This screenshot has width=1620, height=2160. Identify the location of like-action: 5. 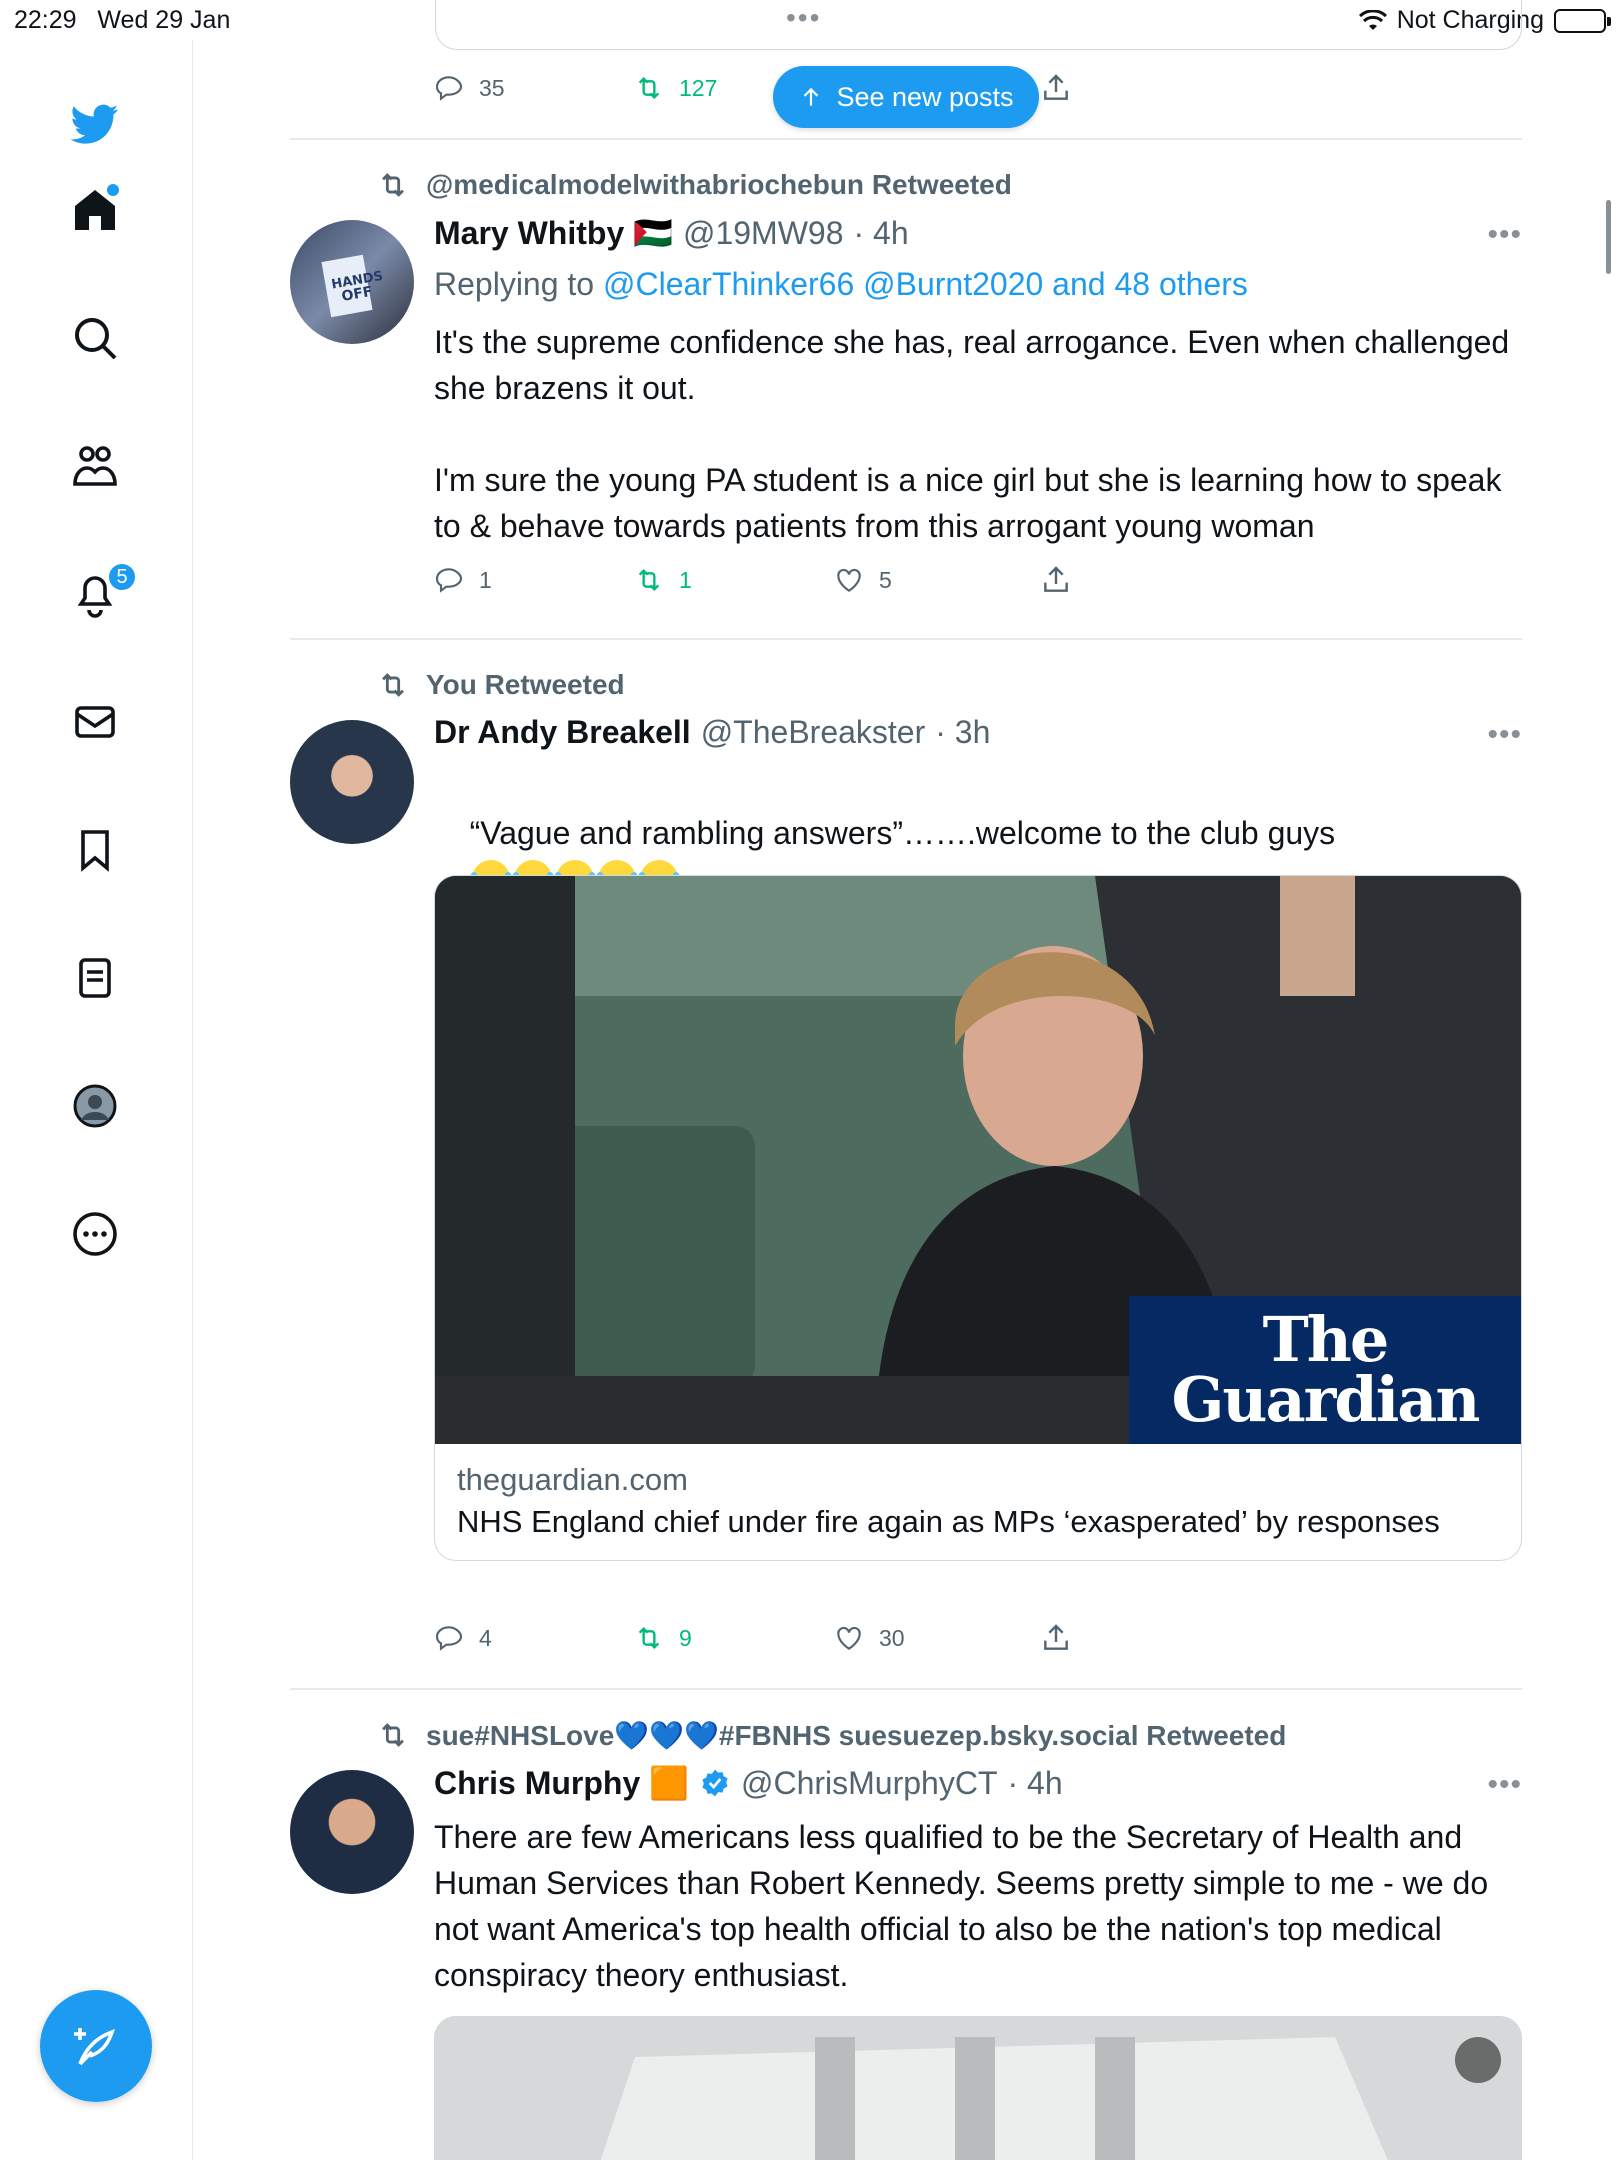
(862, 580).